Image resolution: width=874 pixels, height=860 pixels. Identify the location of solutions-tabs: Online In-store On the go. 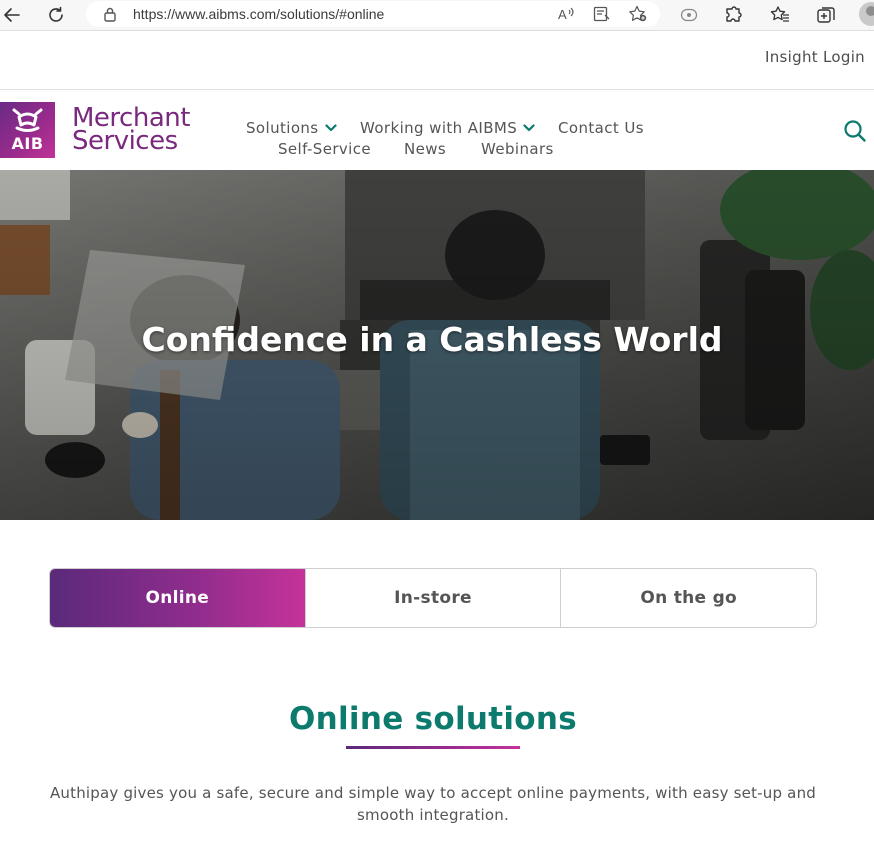
(433, 598).